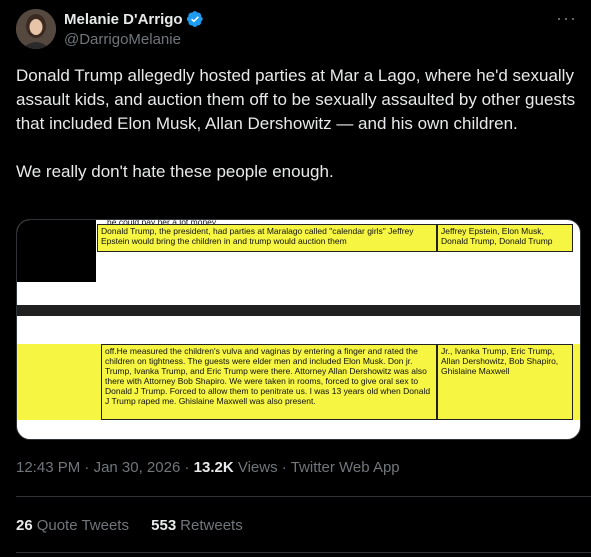  I want to click on avatar, so click(36, 29).